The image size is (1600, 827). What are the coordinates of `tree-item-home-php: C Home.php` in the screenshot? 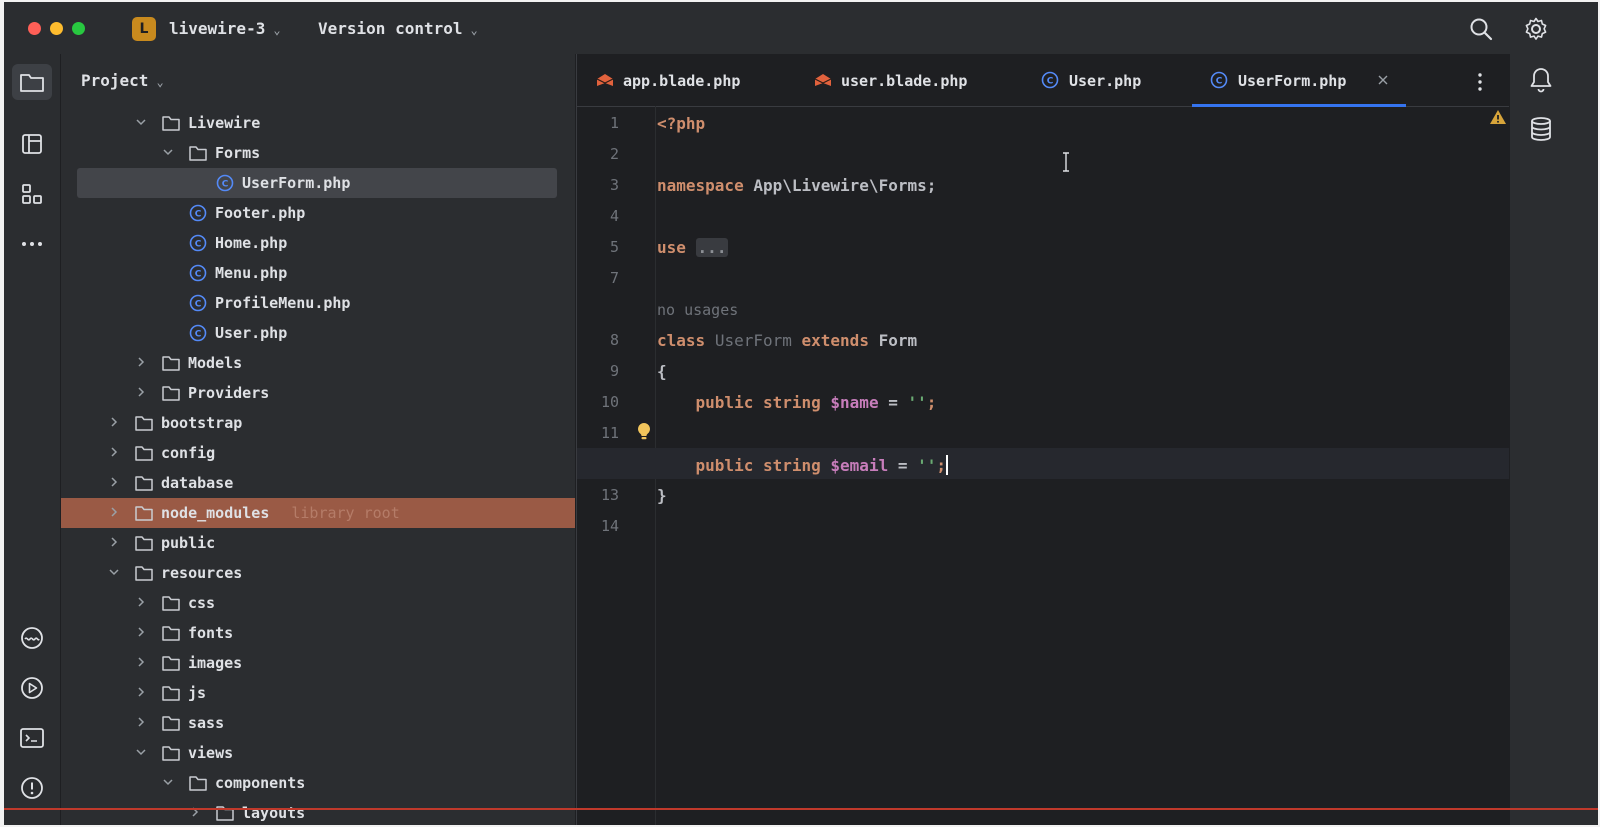 It's located at (318, 243).